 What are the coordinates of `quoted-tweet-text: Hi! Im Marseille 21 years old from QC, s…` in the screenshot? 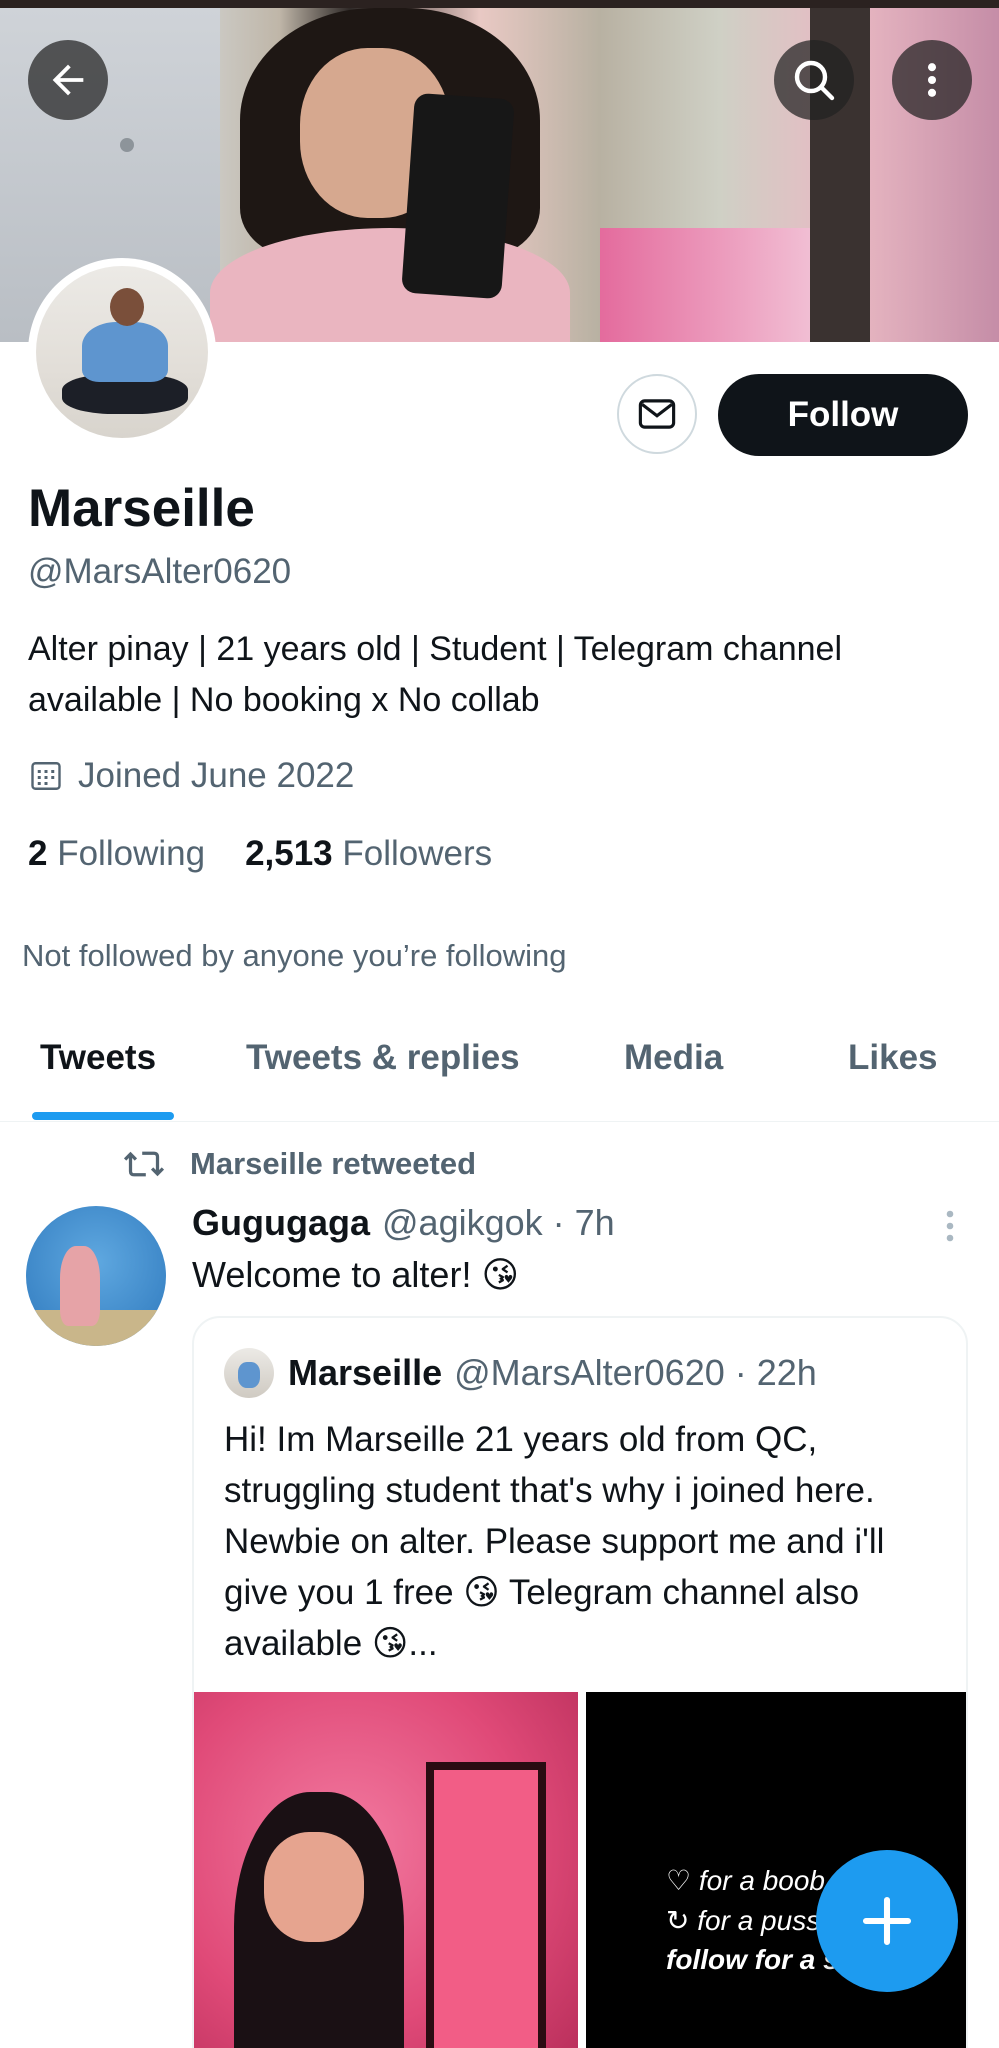 It's located at (554, 1541).